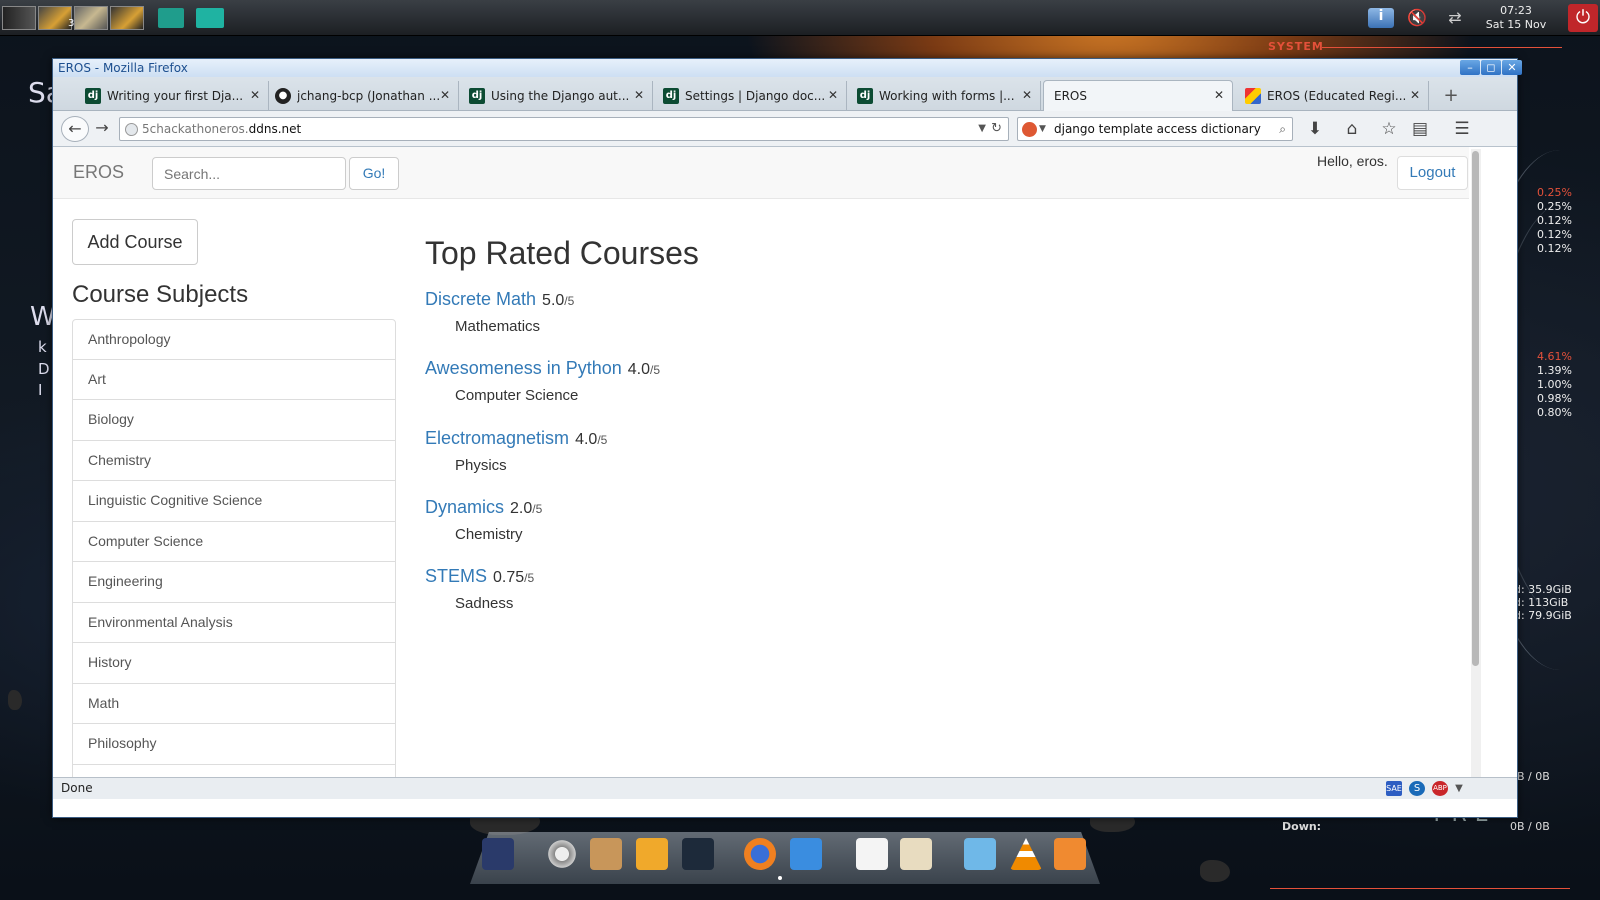 The image size is (1600, 900). What do you see at coordinates (1455, 18) in the screenshot?
I see `network-icon: ⇄` at bounding box center [1455, 18].